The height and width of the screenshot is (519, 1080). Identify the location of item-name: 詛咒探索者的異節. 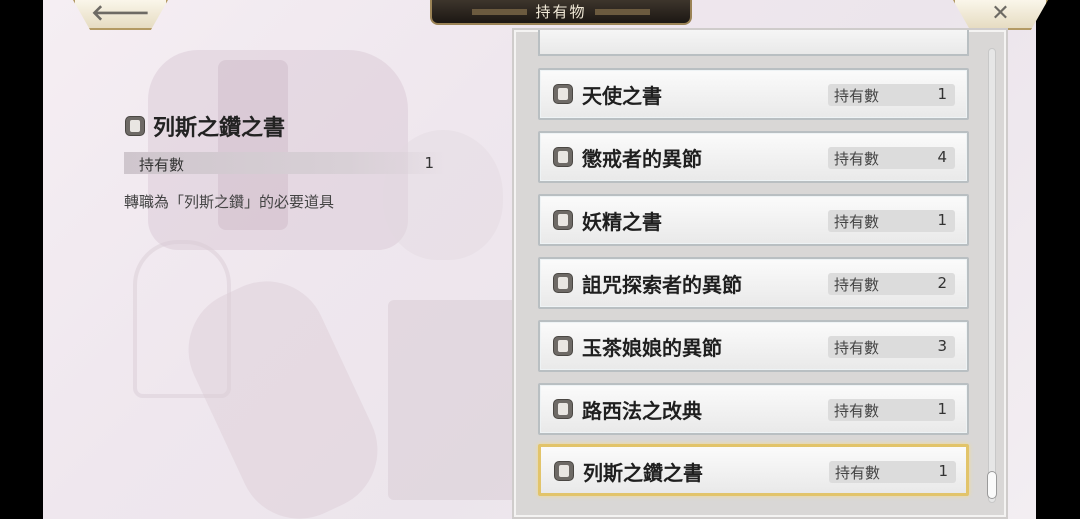
(662, 285).